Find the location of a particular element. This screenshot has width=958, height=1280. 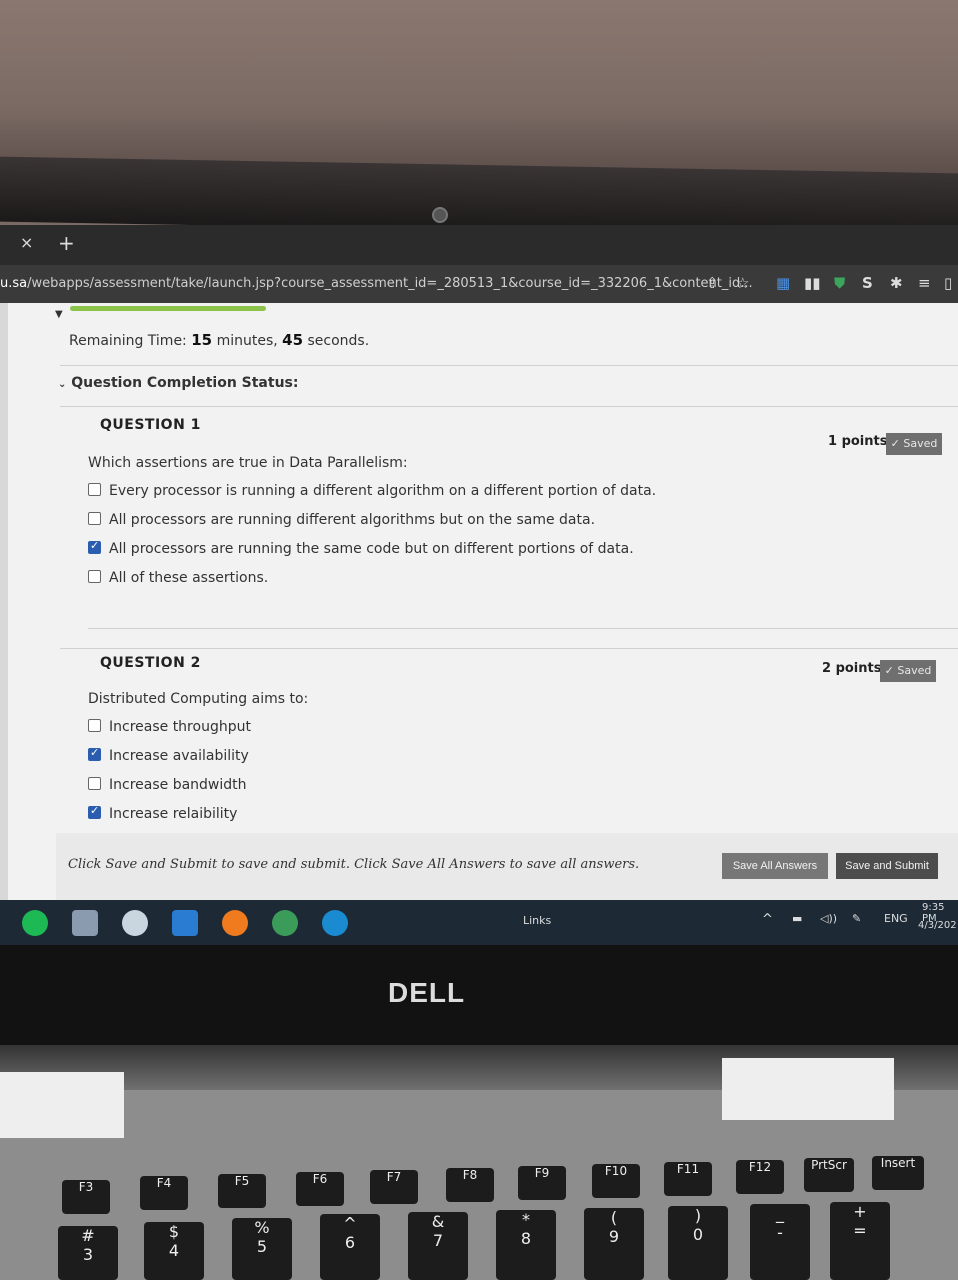

clock-date: 4/3/202 is located at coordinates (937, 925).